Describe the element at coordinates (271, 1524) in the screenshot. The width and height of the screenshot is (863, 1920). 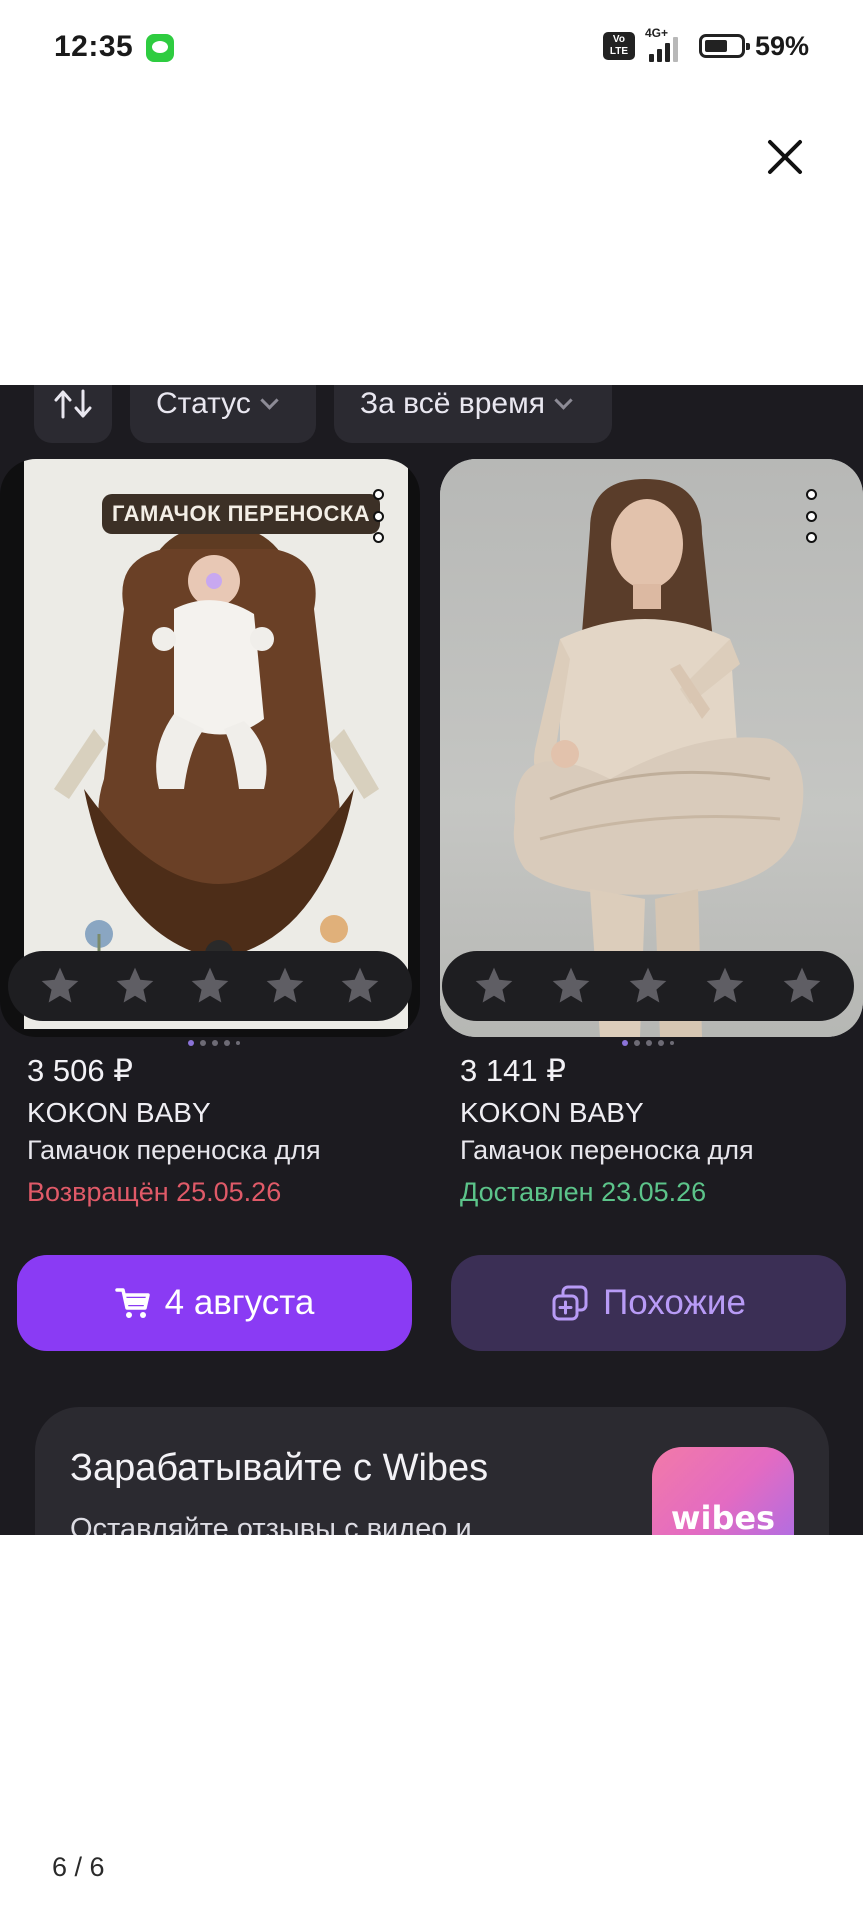
I see `promo-subtitle: Оставляйте отзывы с видео и` at that location.